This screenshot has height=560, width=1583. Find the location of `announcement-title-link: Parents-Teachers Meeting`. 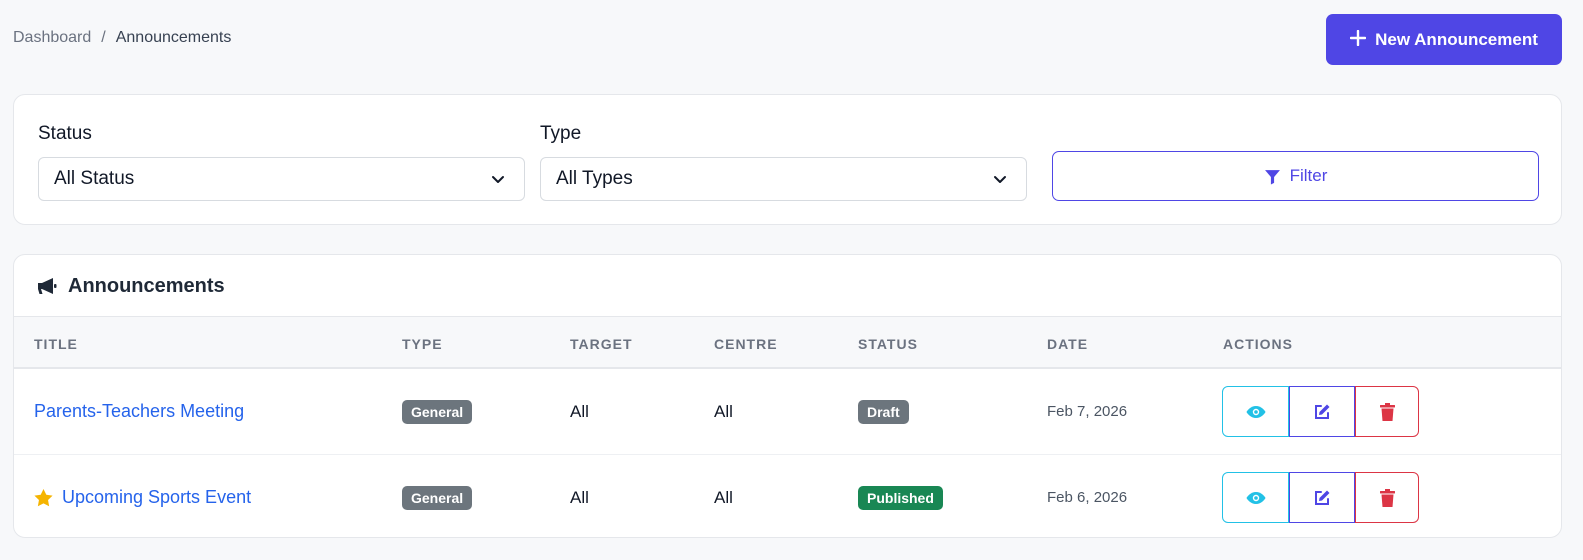

announcement-title-link: Parents-Teachers Meeting is located at coordinates (139, 411).